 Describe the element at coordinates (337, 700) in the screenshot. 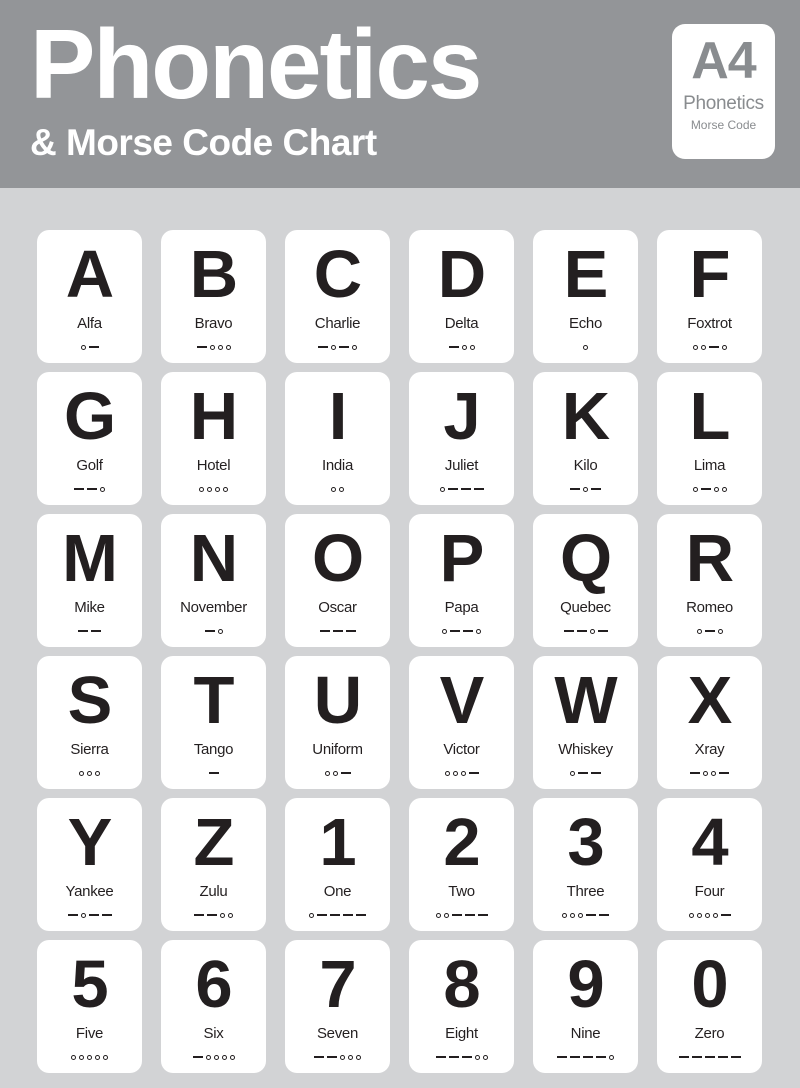

I see `card-character: U` at that location.